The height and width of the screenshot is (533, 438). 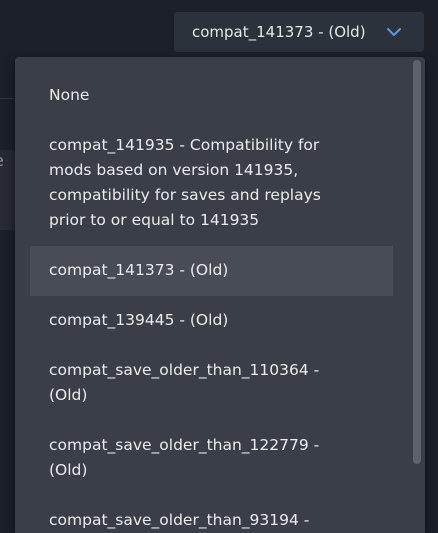 What do you see at coordinates (7, 161) in the screenshot?
I see `background-partial-text: e` at bounding box center [7, 161].